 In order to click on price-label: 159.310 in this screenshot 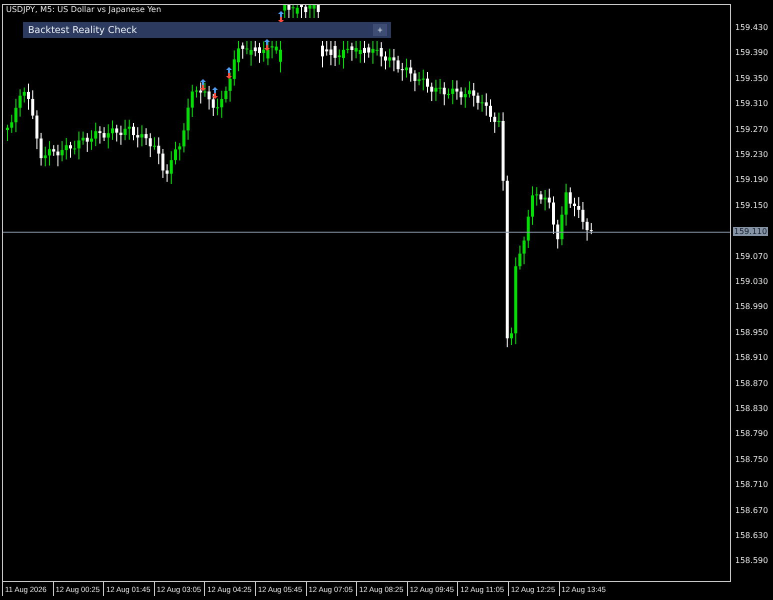, I will do `click(751, 103)`.